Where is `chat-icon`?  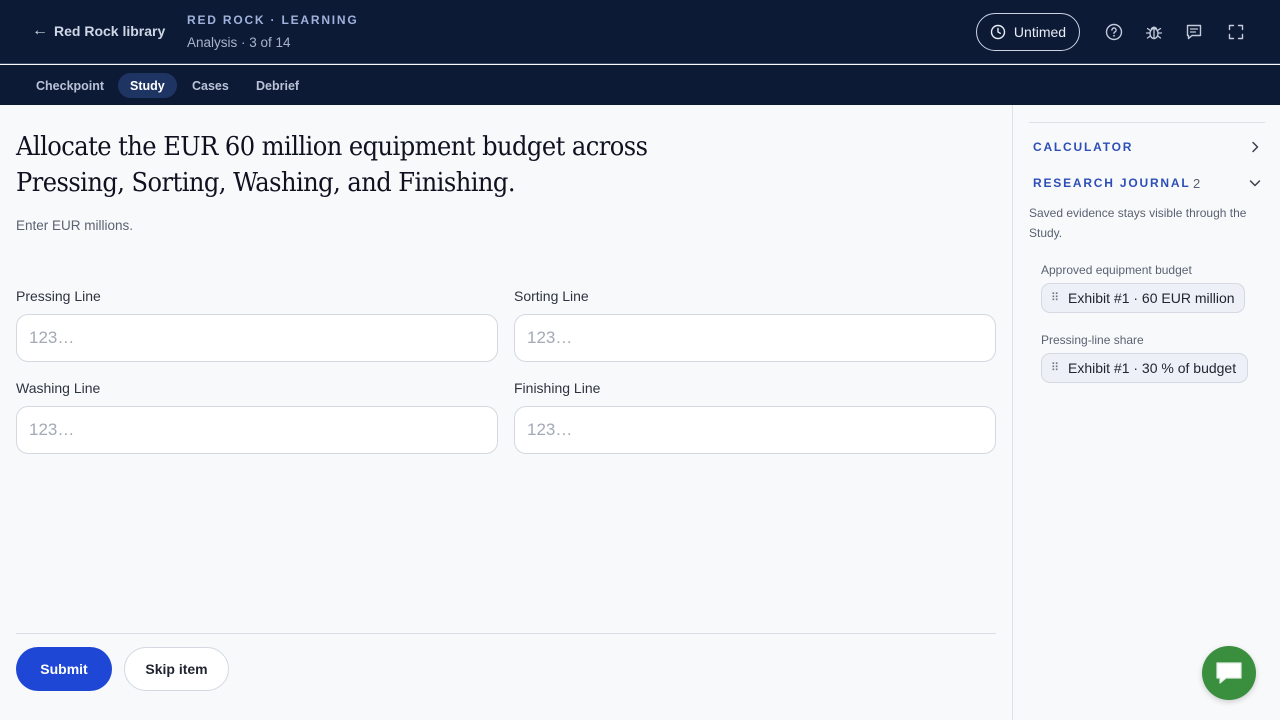
chat-icon is located at coordinates (1229, 673).